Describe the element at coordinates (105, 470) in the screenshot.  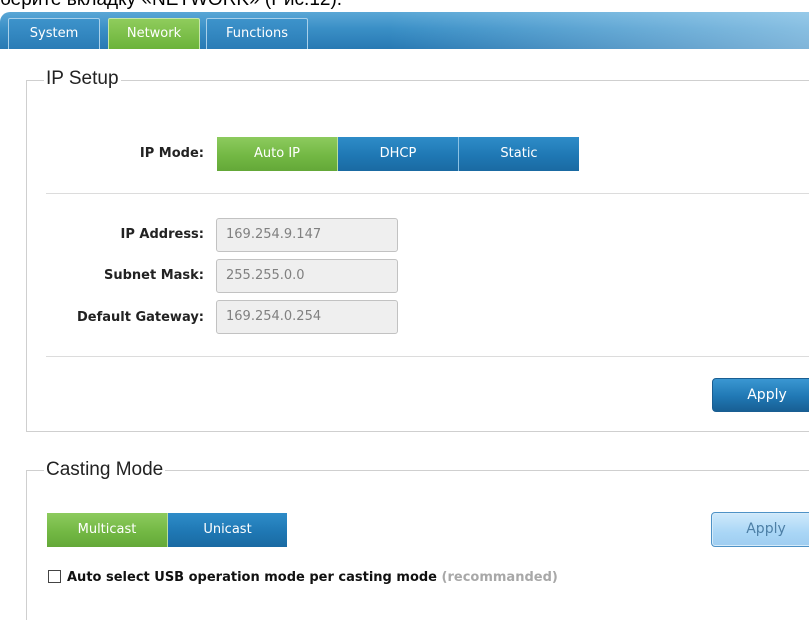
I see `casting-mode-legend: Casting Mode` at that location.